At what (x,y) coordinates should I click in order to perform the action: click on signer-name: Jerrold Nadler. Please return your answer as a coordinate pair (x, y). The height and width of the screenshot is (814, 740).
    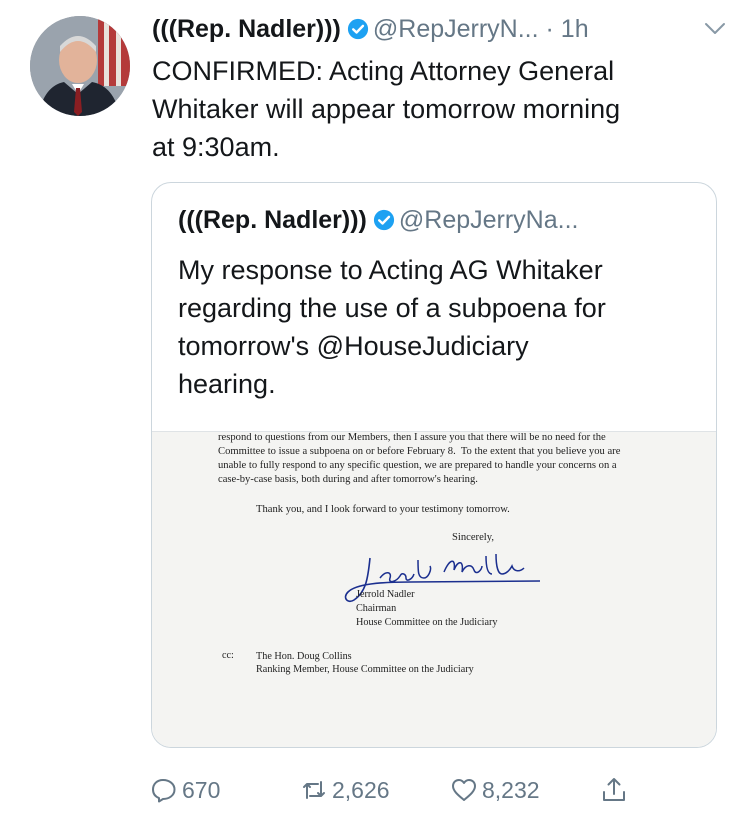
    Looking at the image, I should click on (385, 594).